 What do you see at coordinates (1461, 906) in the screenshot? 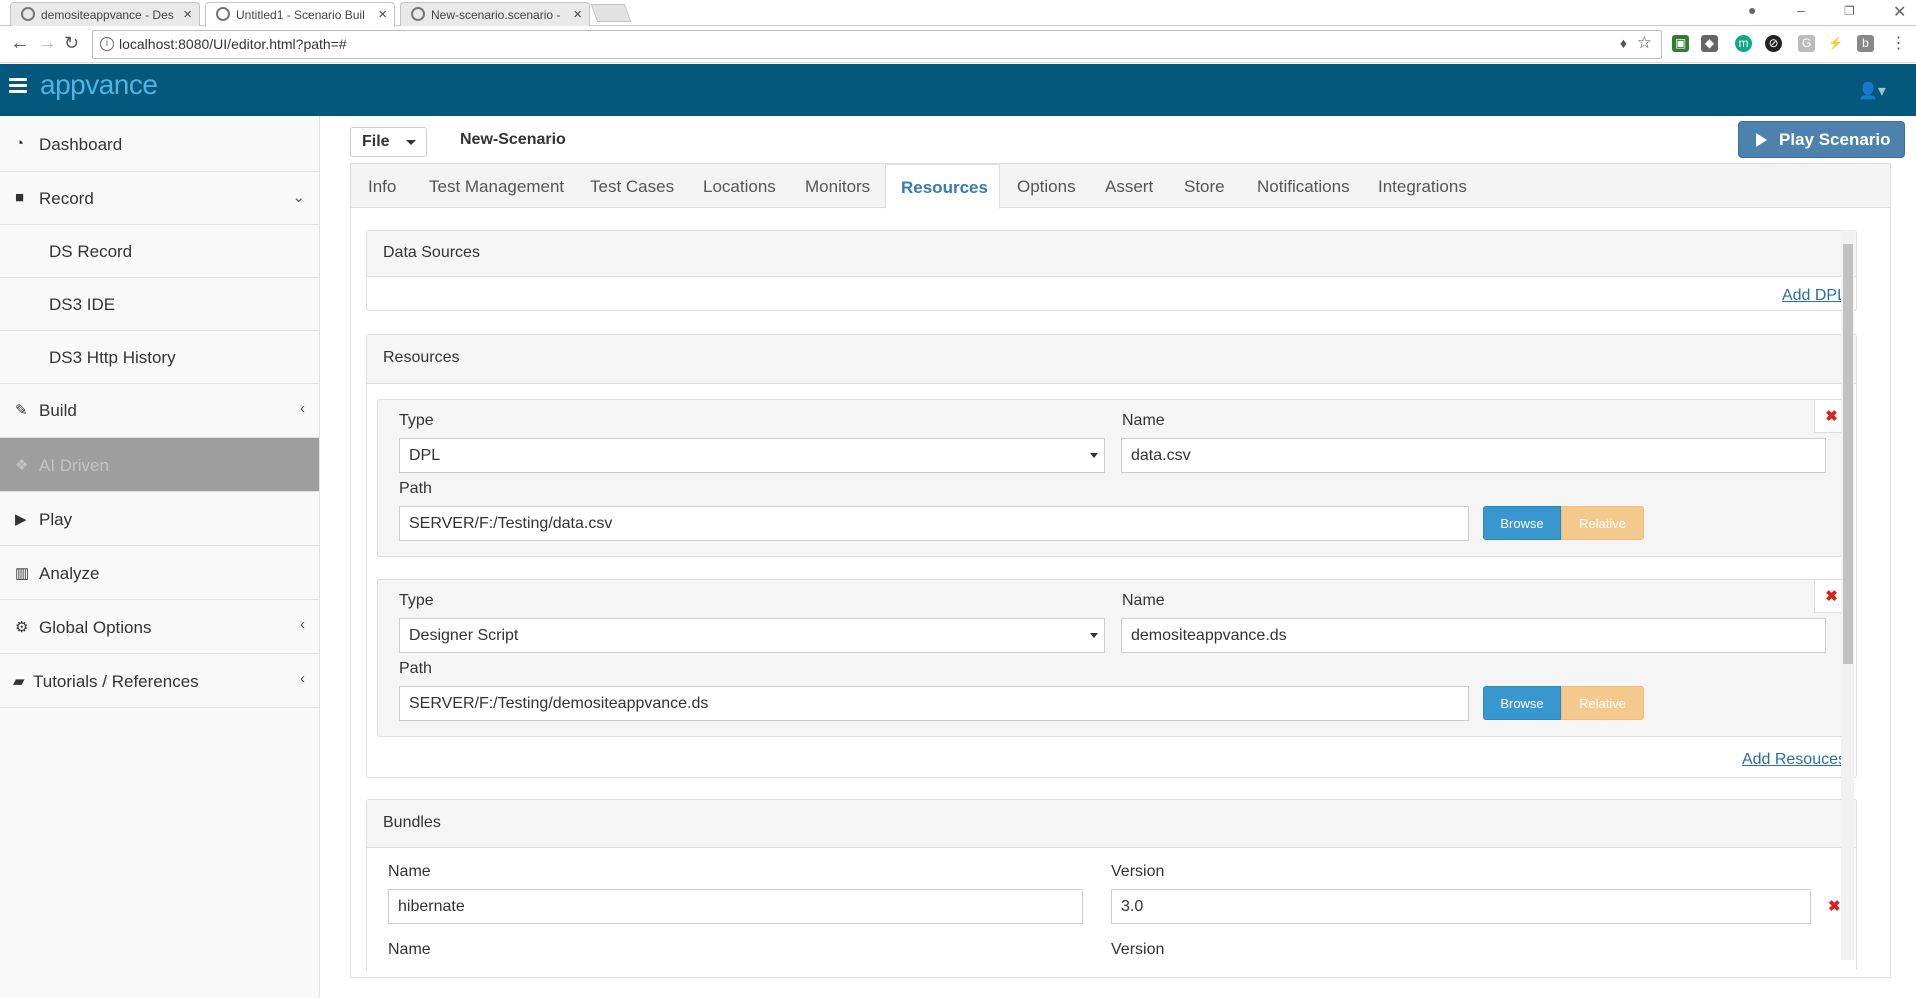
I see `bundle-version-input: 3.0` at bounding box center [1461, 906].